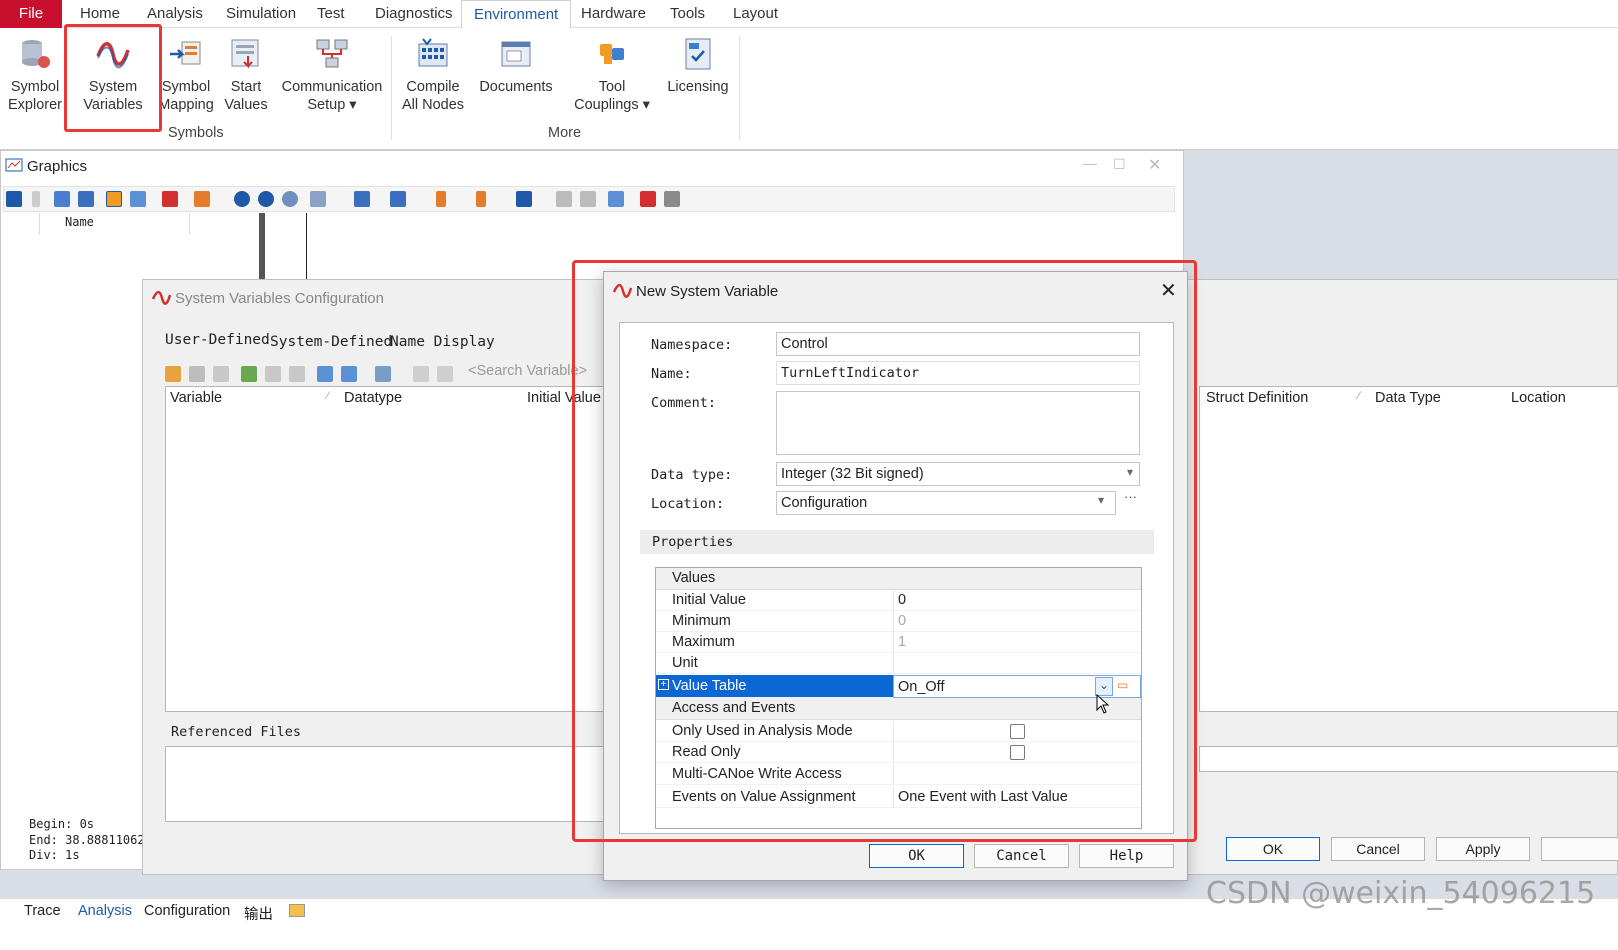  I want to click on redo-icon, so click(588, 199).